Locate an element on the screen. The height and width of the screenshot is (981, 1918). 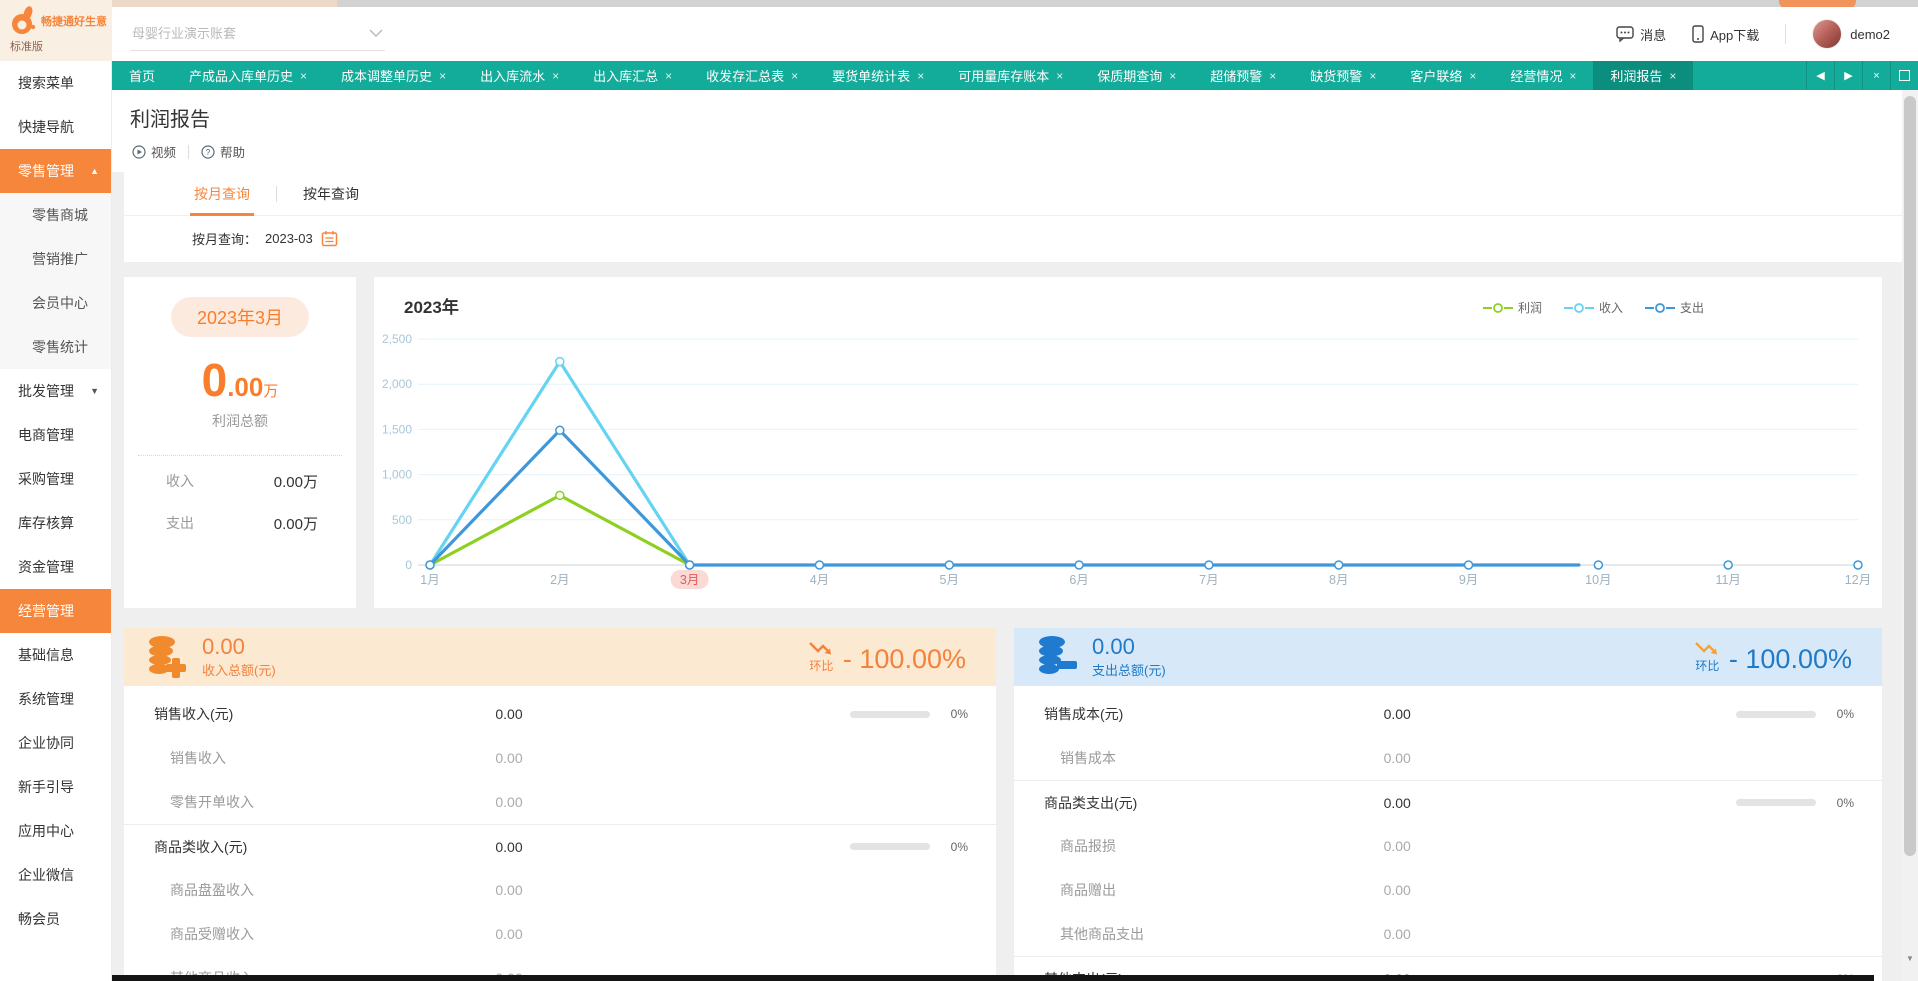
sidebar-item-label: 批发管理 is located at coordinates (46, 391).